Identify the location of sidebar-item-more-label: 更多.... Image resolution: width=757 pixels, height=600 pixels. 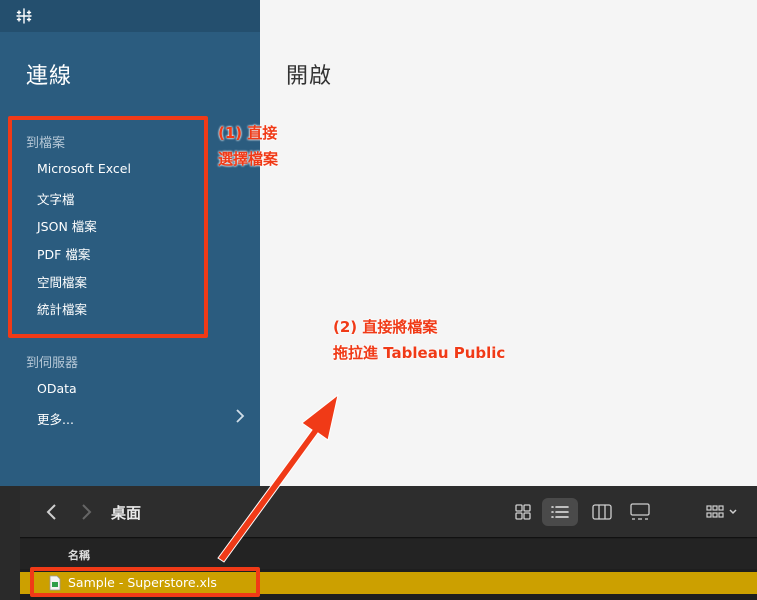
(55, 419).